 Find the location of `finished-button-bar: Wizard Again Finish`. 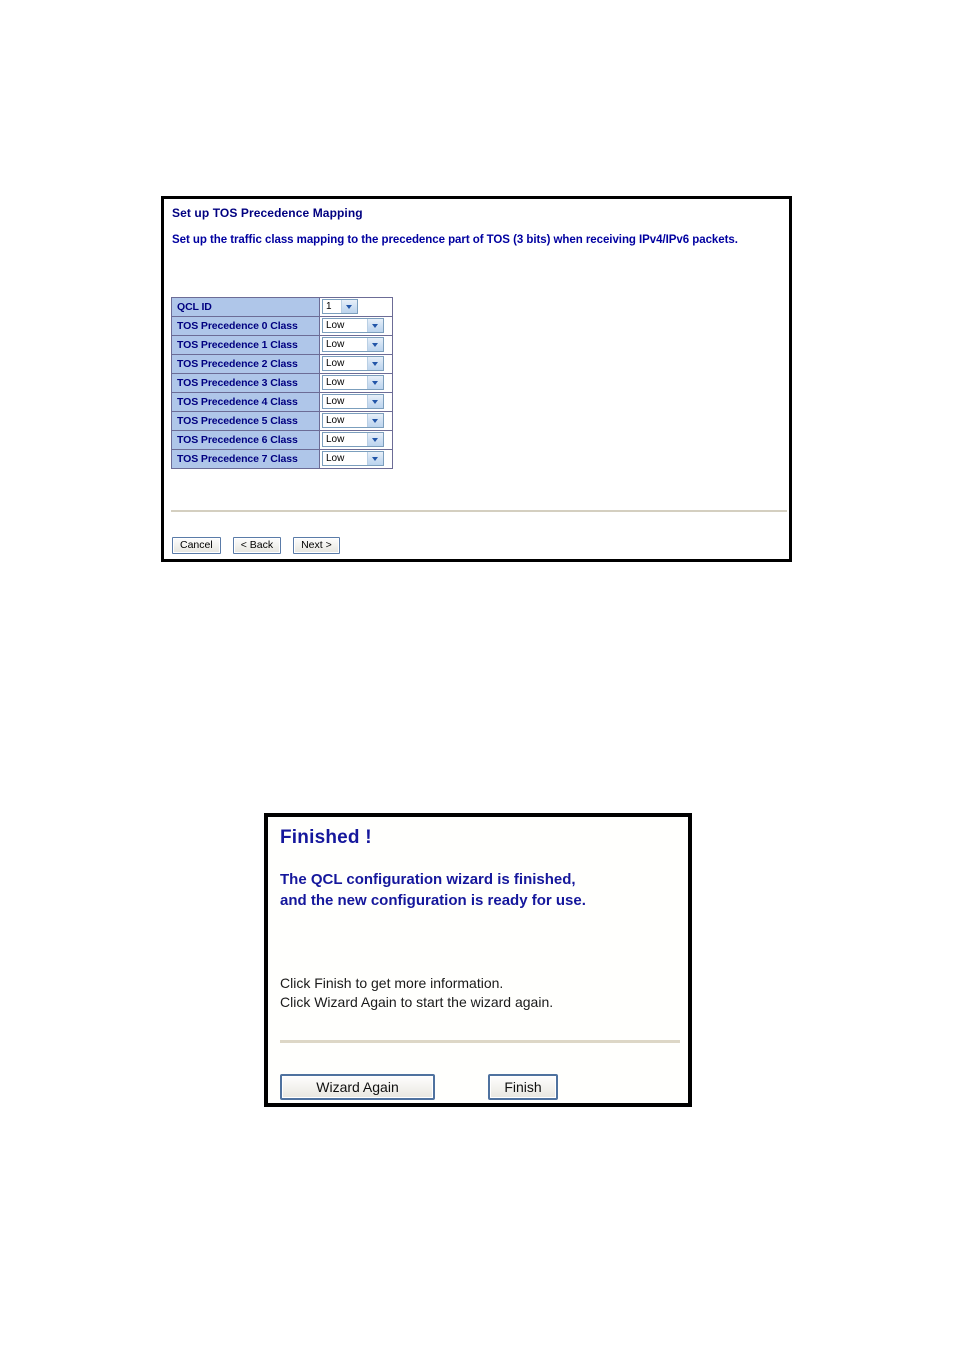

finished-button-bar: Wizard Again Finish is located at coordinates (419, 1087).